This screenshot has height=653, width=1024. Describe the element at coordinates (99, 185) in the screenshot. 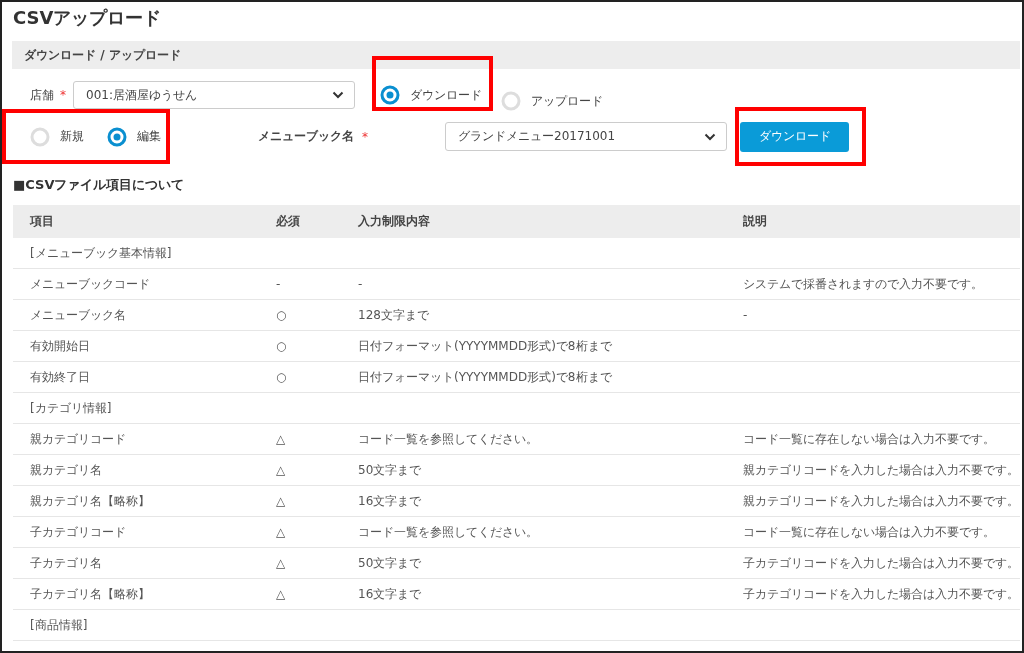

I see `section-heading: ■CSVファイル項目について` at that location.